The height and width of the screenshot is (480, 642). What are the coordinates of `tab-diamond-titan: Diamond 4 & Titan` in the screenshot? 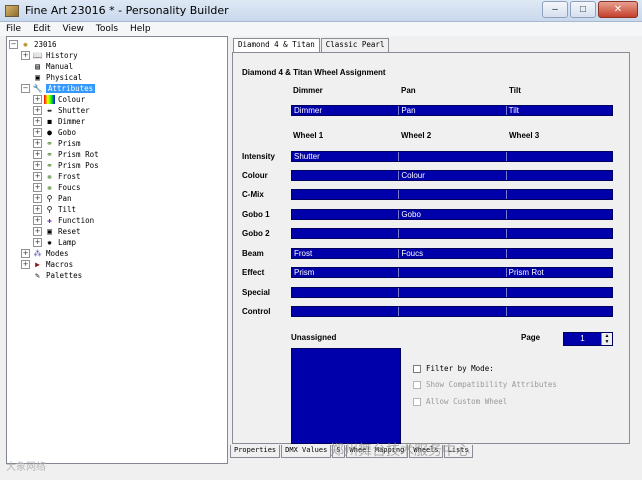 It's located at (276, 45).